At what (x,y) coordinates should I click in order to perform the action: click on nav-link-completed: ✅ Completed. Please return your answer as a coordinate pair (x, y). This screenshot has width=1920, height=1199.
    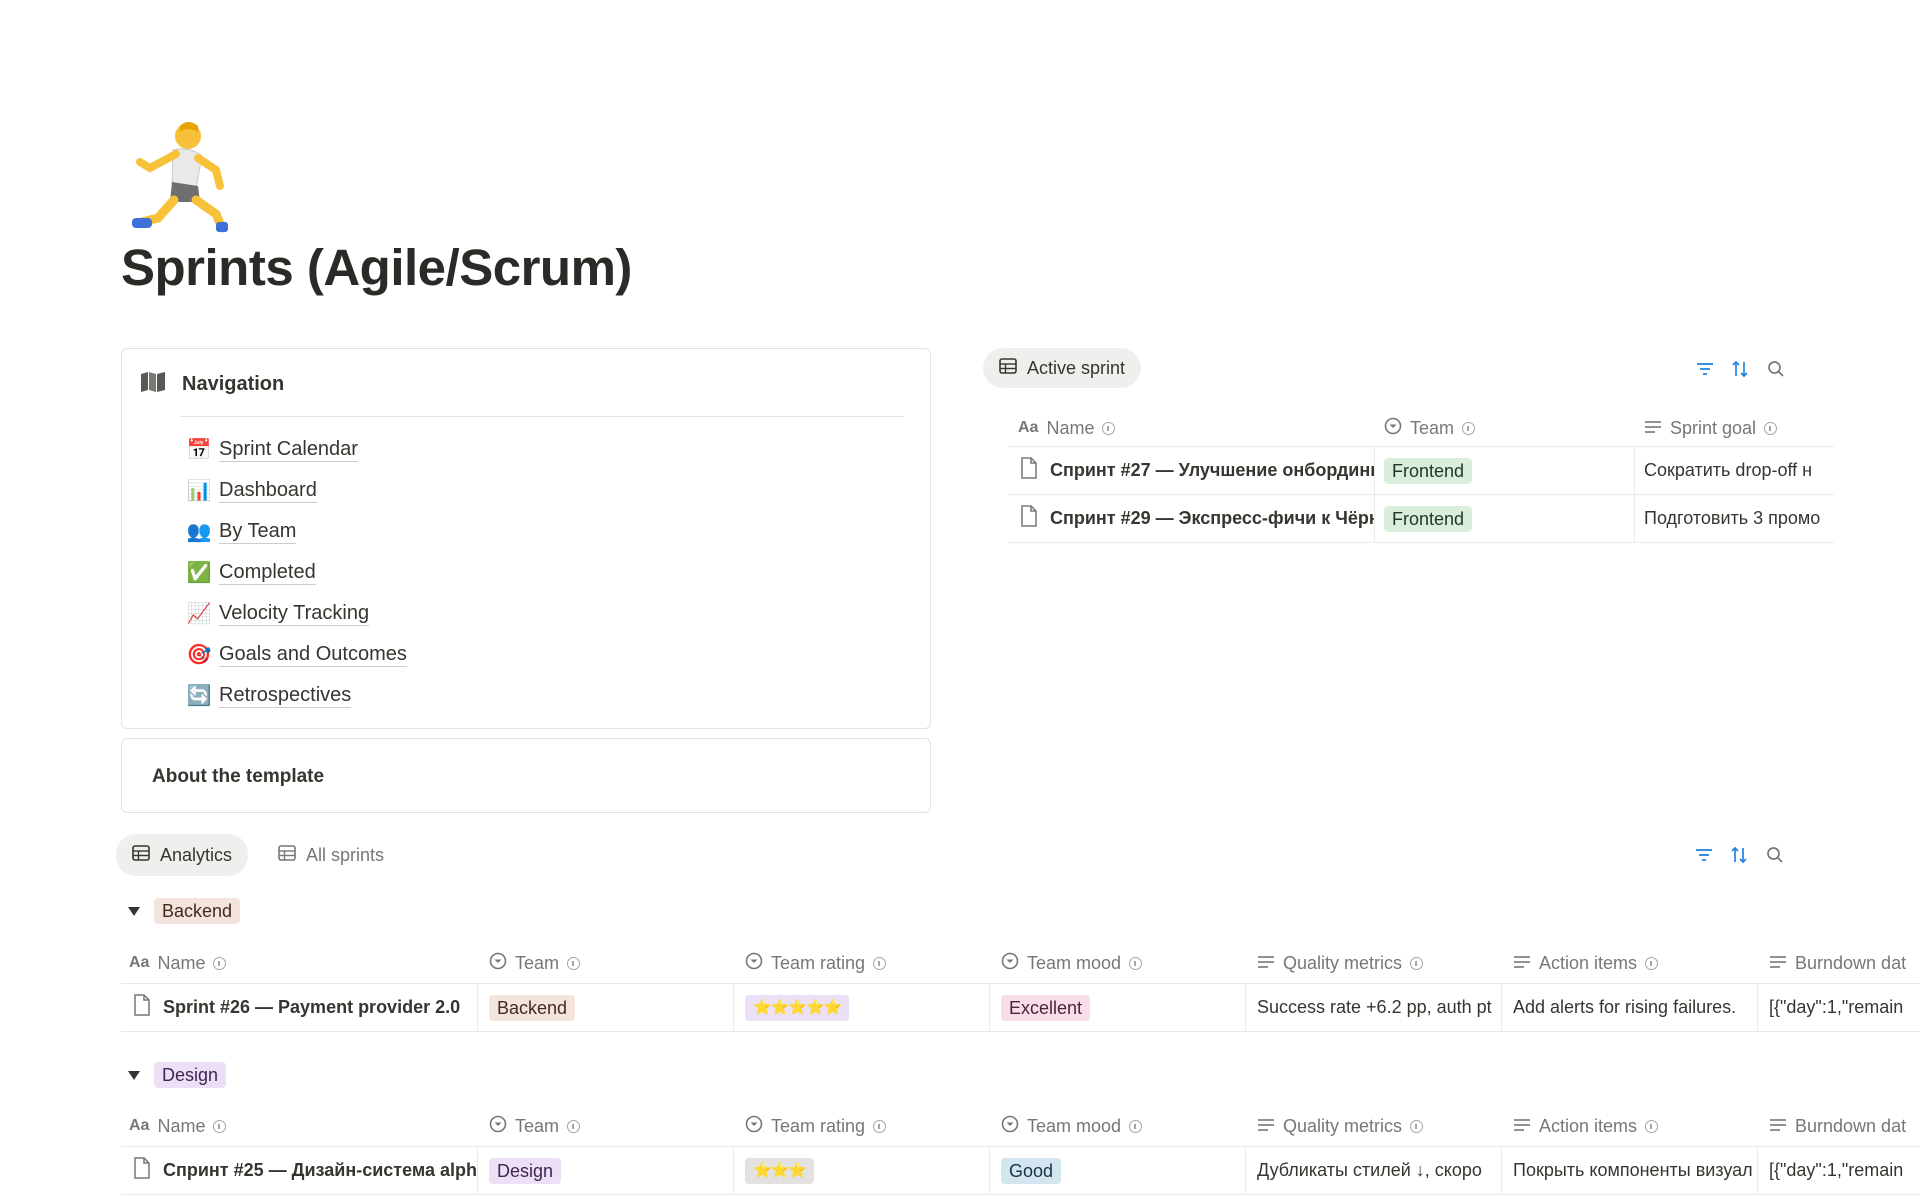
    Looking at the image, I should click on (296, 572).